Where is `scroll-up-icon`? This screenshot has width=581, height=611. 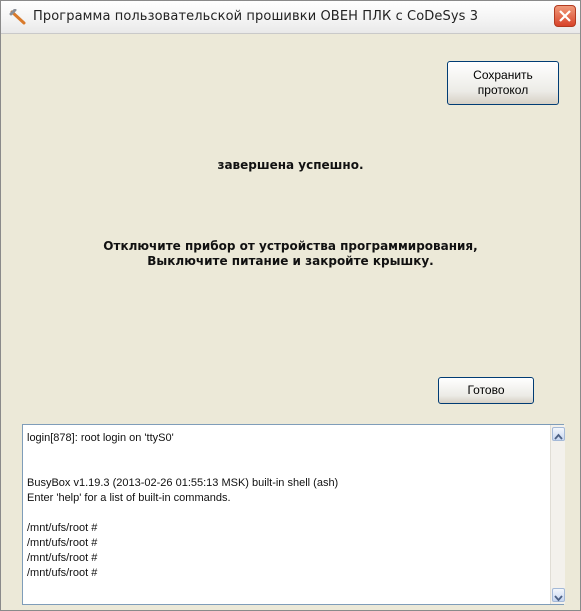 scroll-up-icon is located at coordinates (558, 436).